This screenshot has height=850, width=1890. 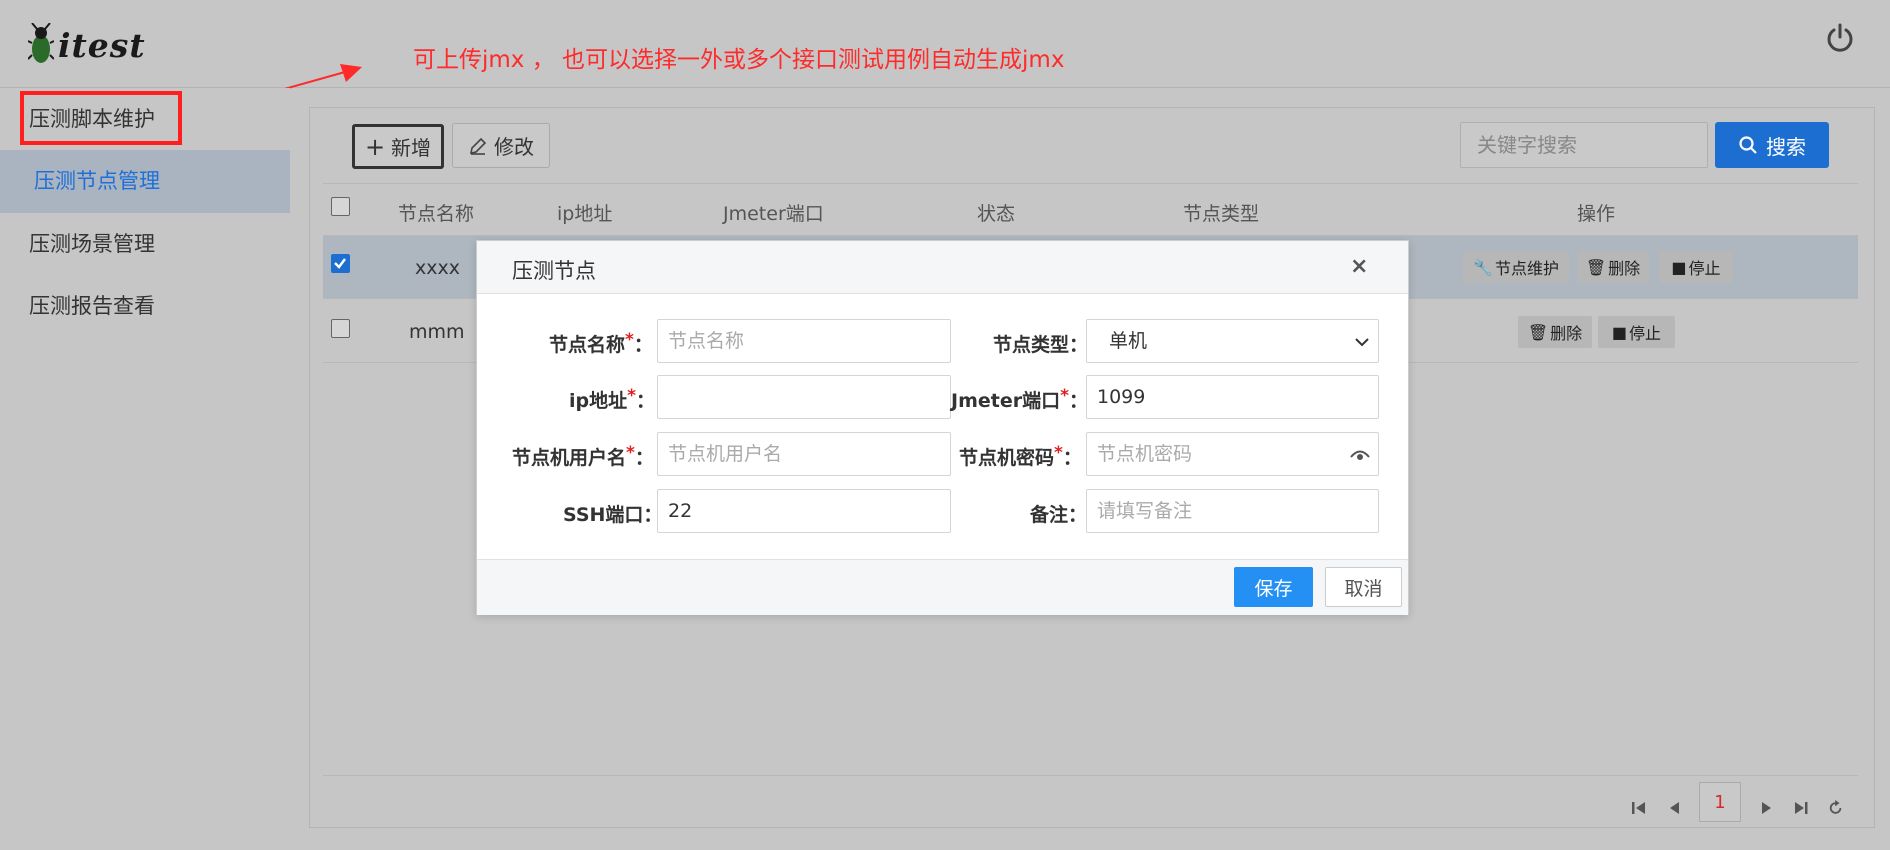 What do you see at coordinates (1232, 341) in the screenshot?
I see `node-type-select: 单机` at bounding box center [1232, 341].